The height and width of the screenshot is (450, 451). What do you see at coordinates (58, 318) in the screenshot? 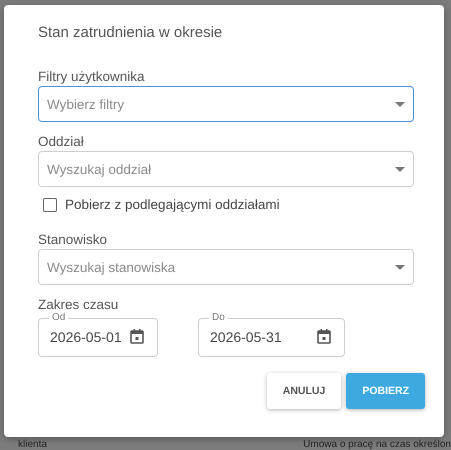
I see `field-label: Od` at bounding box center [58, 318].